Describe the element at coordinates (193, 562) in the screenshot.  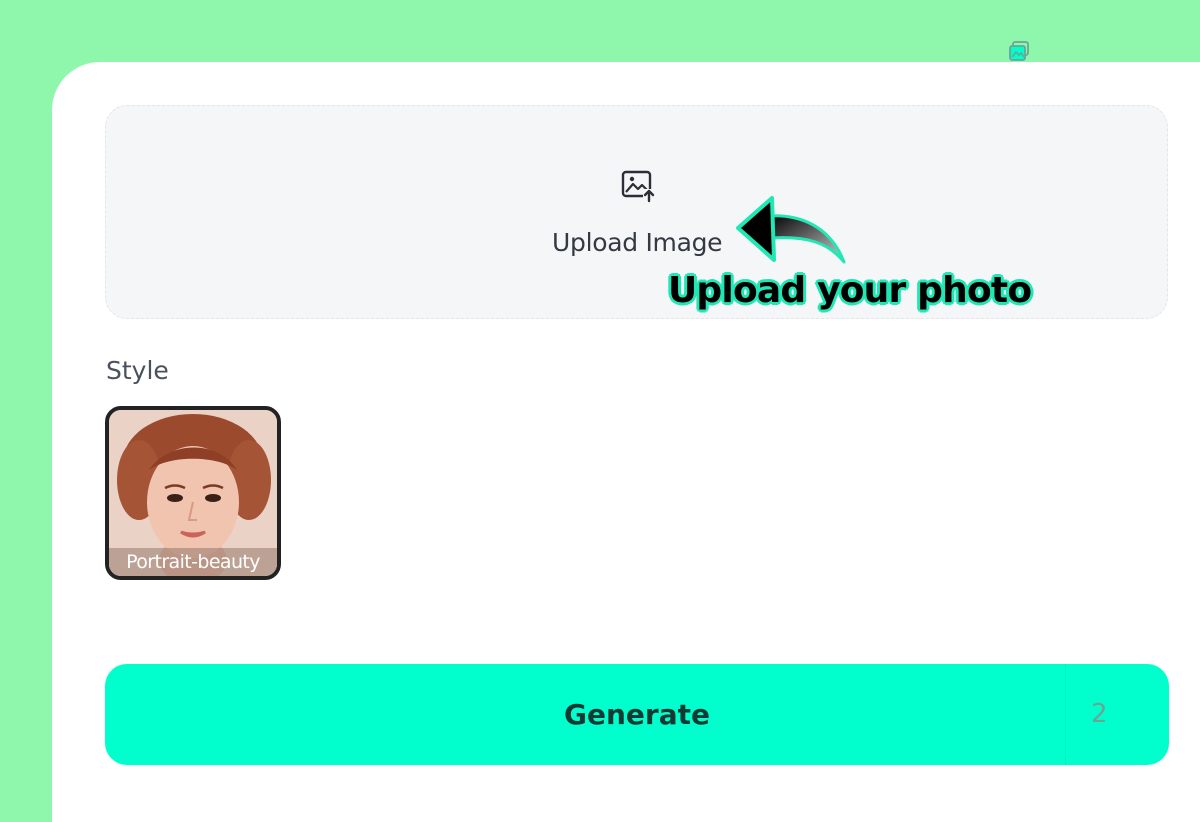
I see `style-option-label: Portrait-beauty` at that location.